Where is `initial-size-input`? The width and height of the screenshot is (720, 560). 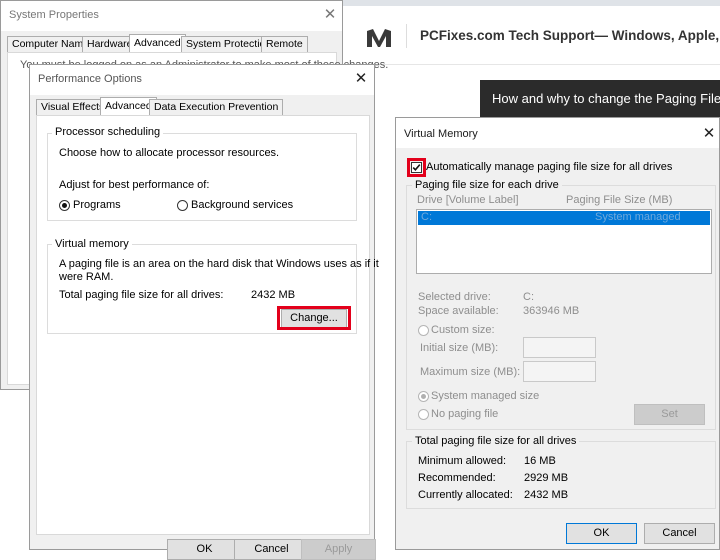
initial-size-input is located at coordinates (559, 347).